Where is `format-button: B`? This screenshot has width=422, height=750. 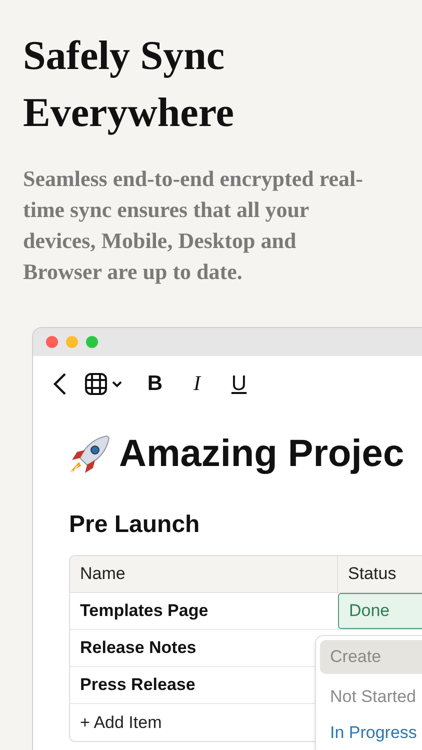
format-button: B is located at coordinates (155, 384).